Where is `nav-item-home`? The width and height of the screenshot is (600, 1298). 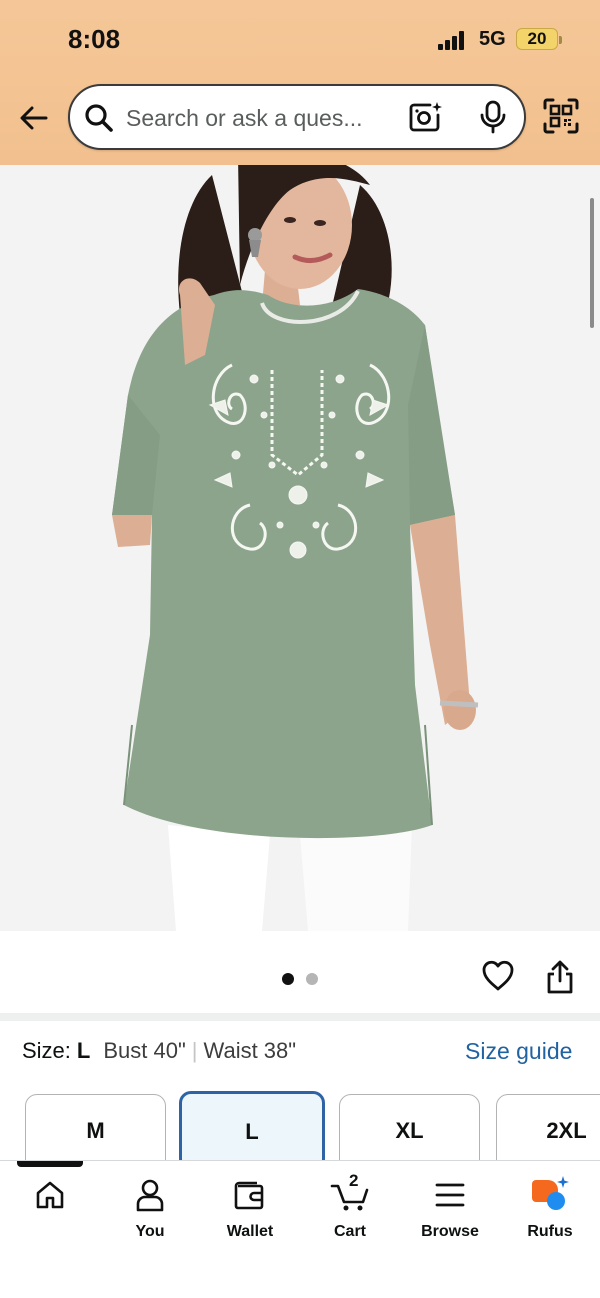 nav-item-home is located at coordinates (50, 1215).